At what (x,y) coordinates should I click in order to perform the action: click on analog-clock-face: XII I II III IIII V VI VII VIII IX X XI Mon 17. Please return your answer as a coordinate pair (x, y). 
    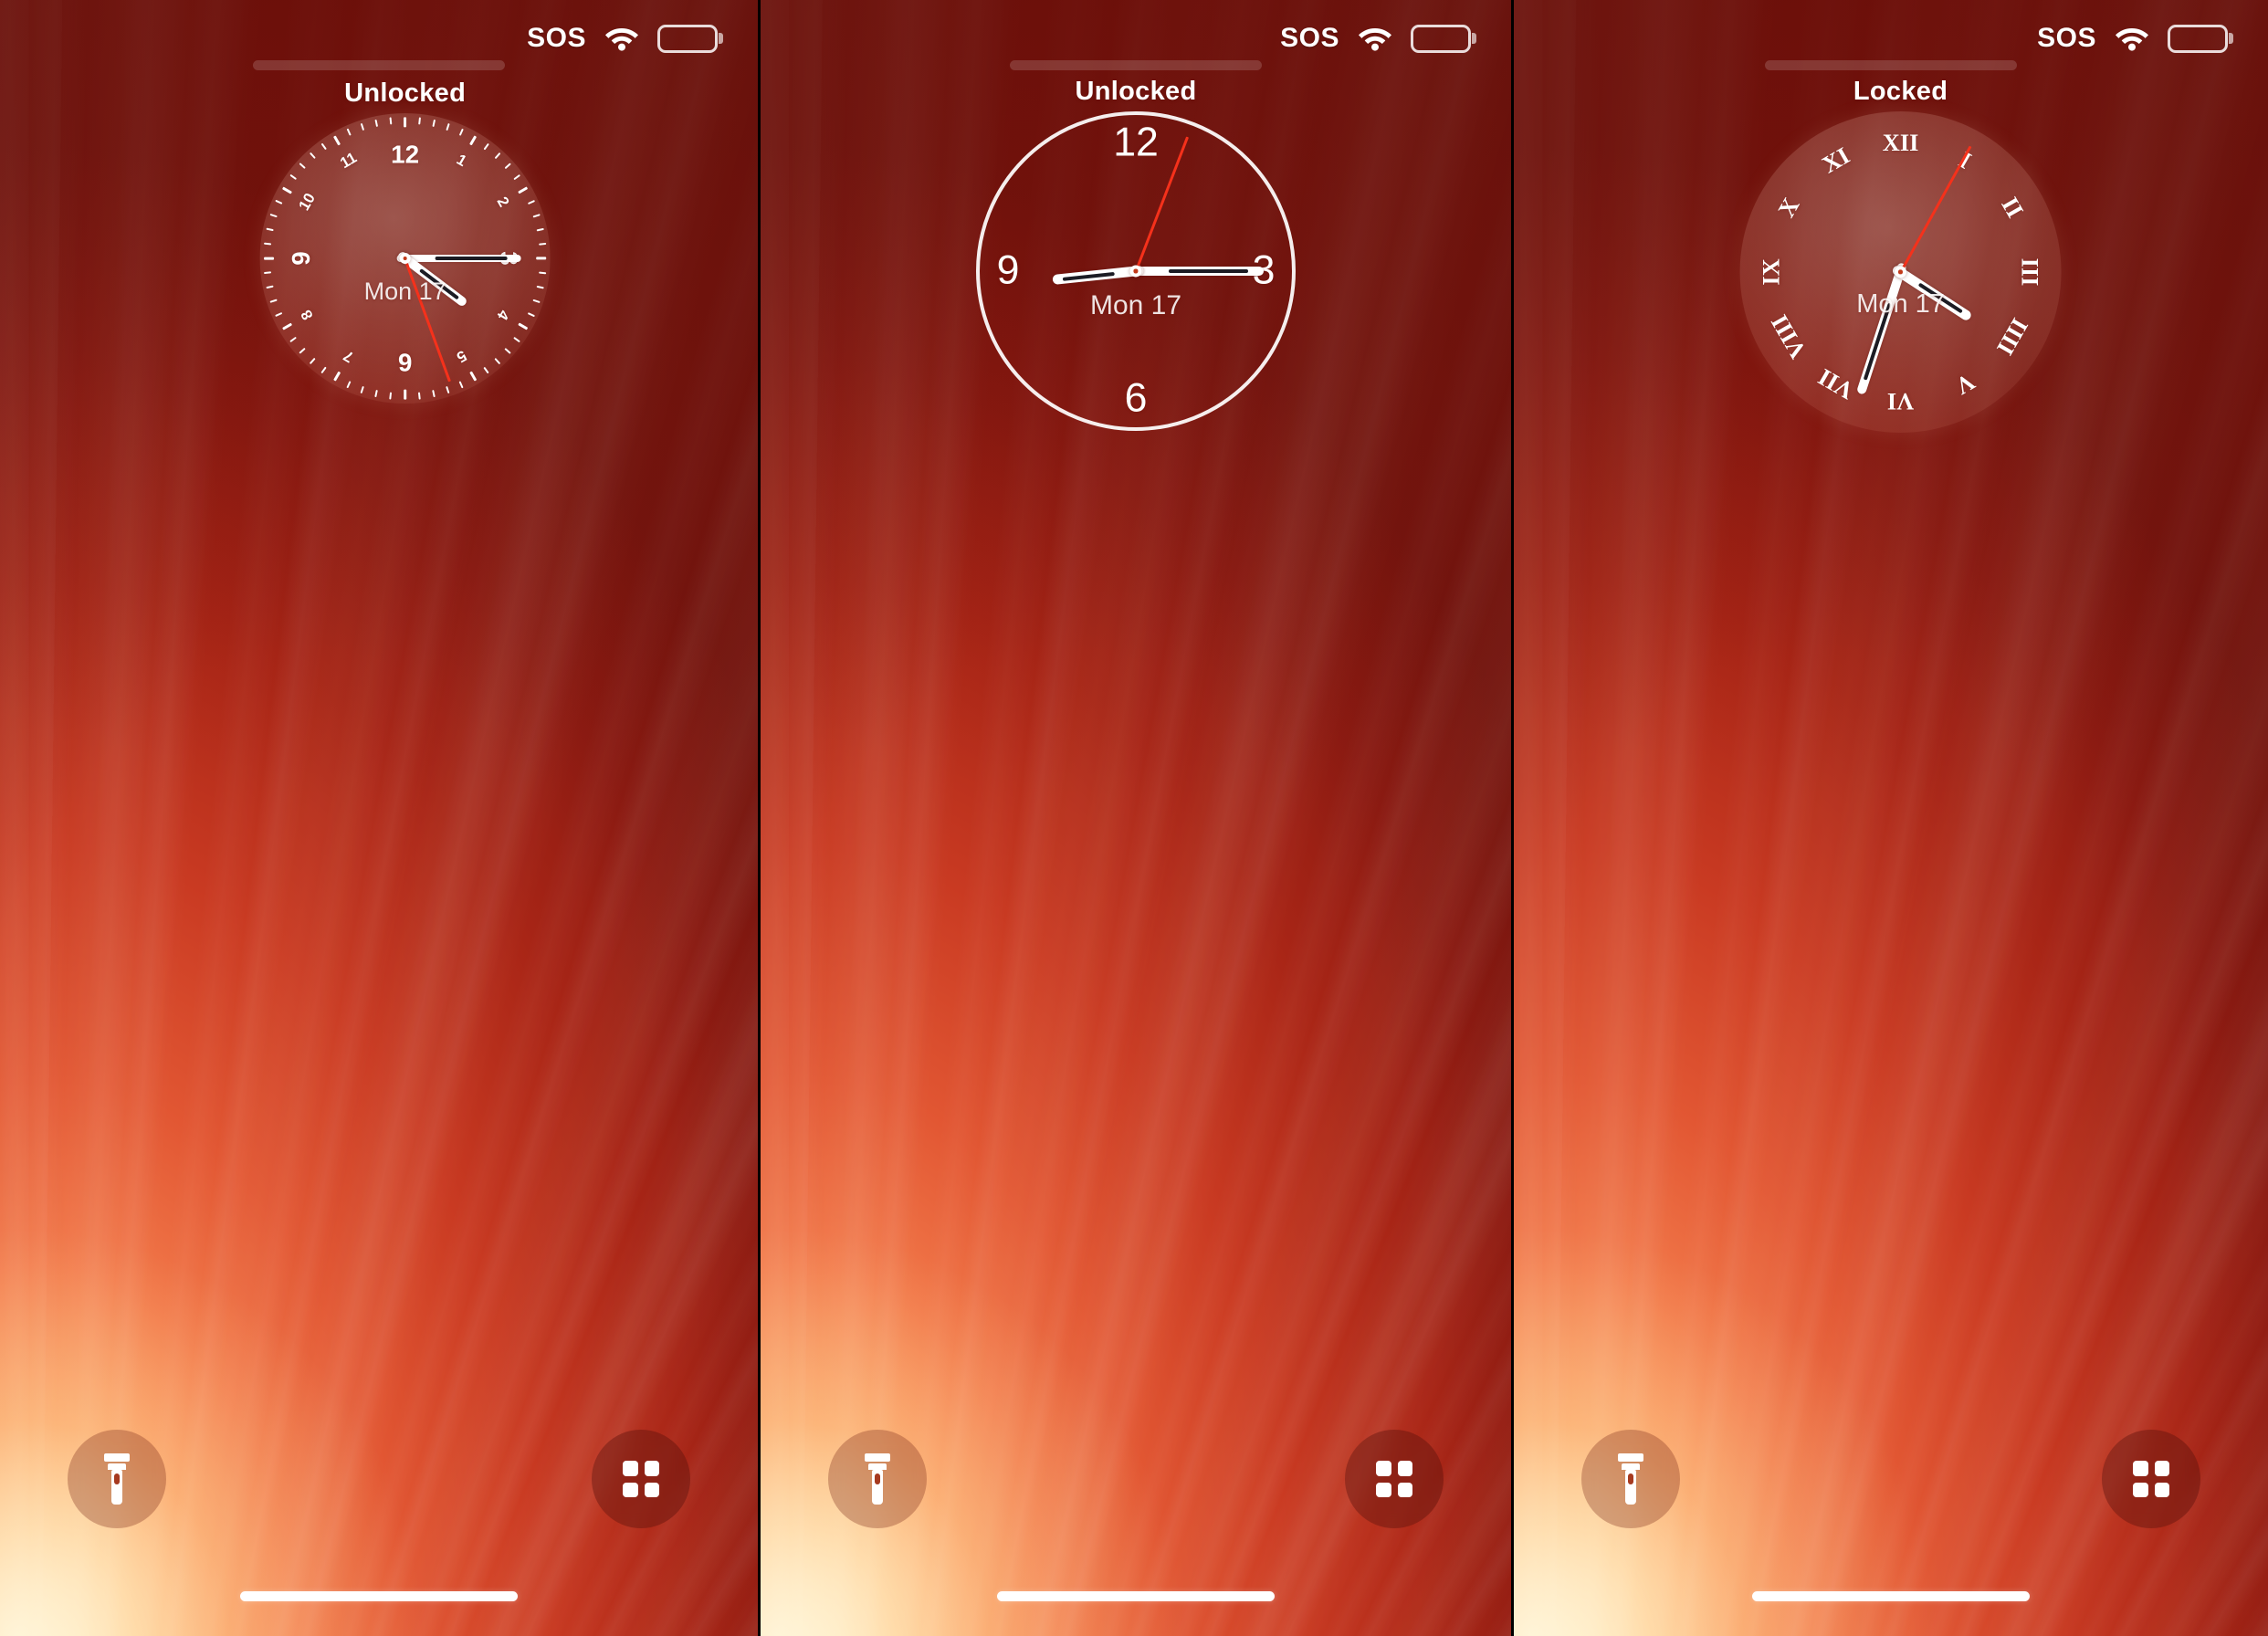
    Looking at the image, I should click on (1900, 272).